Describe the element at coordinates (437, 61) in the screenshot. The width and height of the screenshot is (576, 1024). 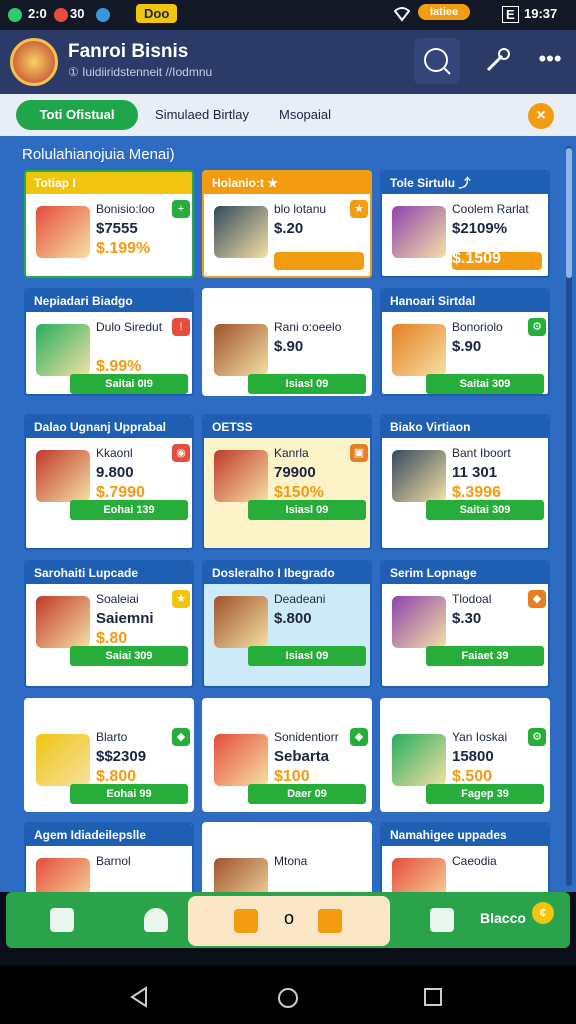
I see `search-button` at that location.